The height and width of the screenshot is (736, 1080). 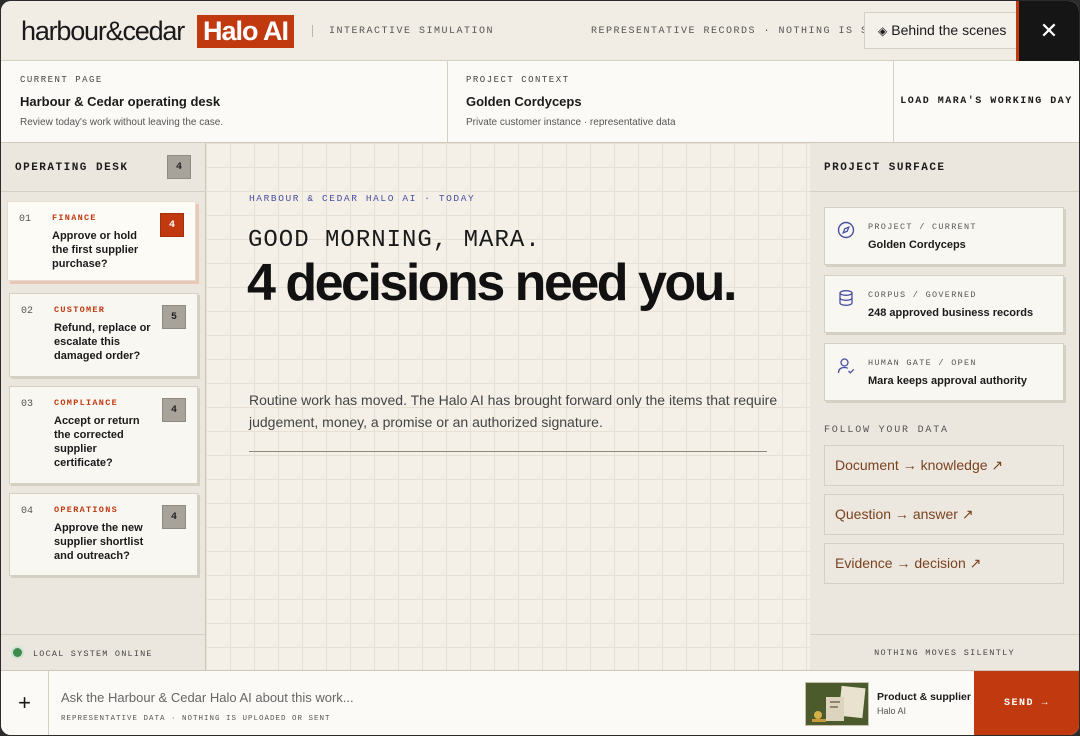 I want to click on context-name: Product & supplier, so click(x=924, y=697).